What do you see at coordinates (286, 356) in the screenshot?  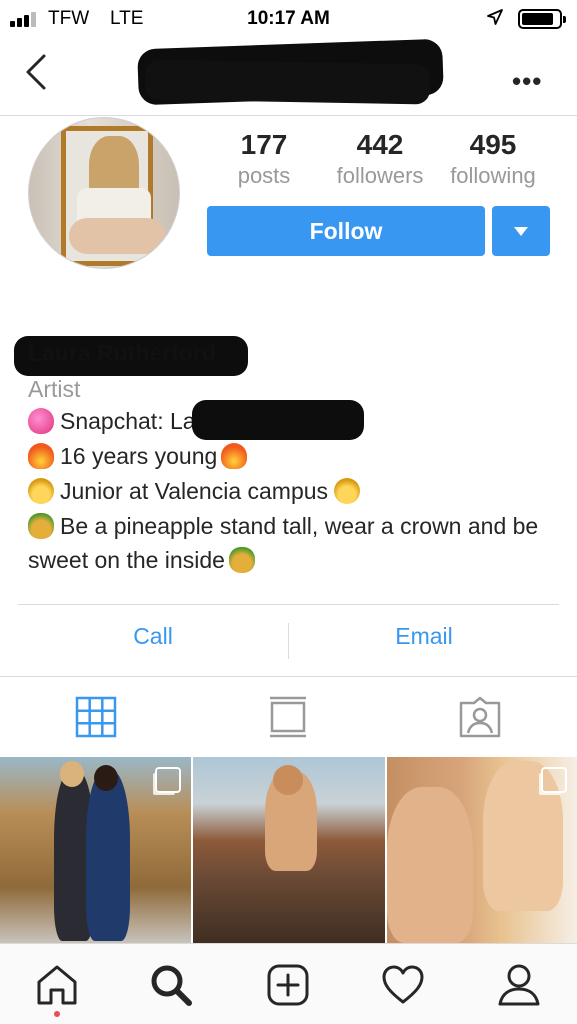 I see `profile-full-name: Laura Rutherford` at bounding box center [286, 356].